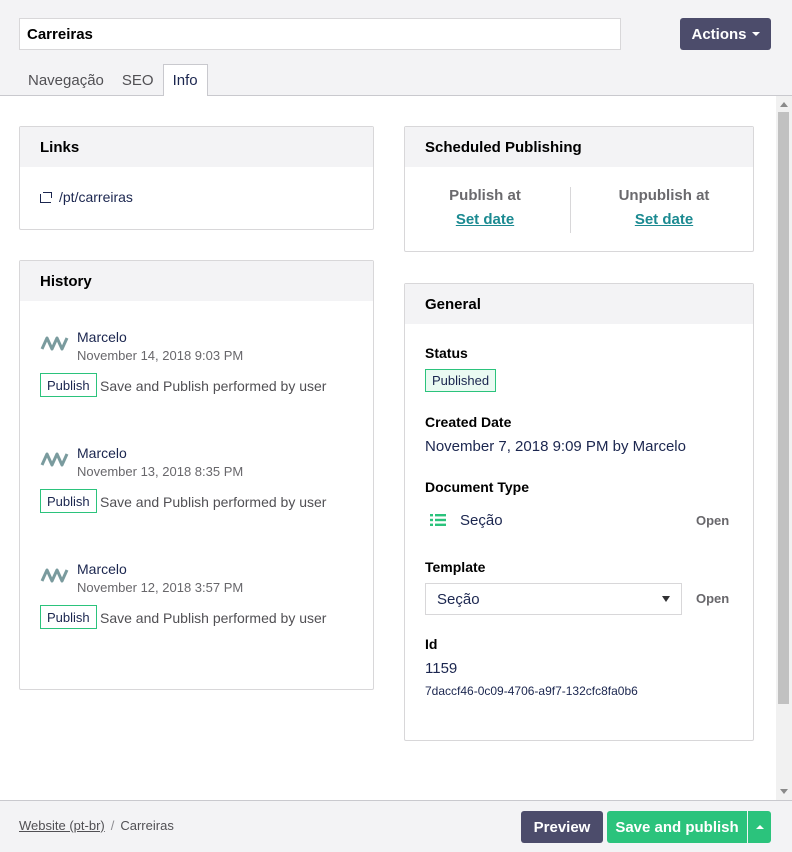 The height and width of the screenshot is (852, 792). What do you see at coordinates (485, 207) in the screenshot?
I see `publish-at-column: Publish at Set date` at bounding box center [485, 207].